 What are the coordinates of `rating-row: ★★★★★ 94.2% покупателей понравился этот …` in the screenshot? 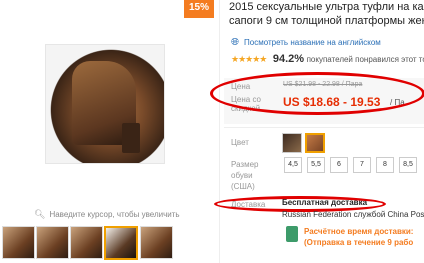 It's located at (327, 59).